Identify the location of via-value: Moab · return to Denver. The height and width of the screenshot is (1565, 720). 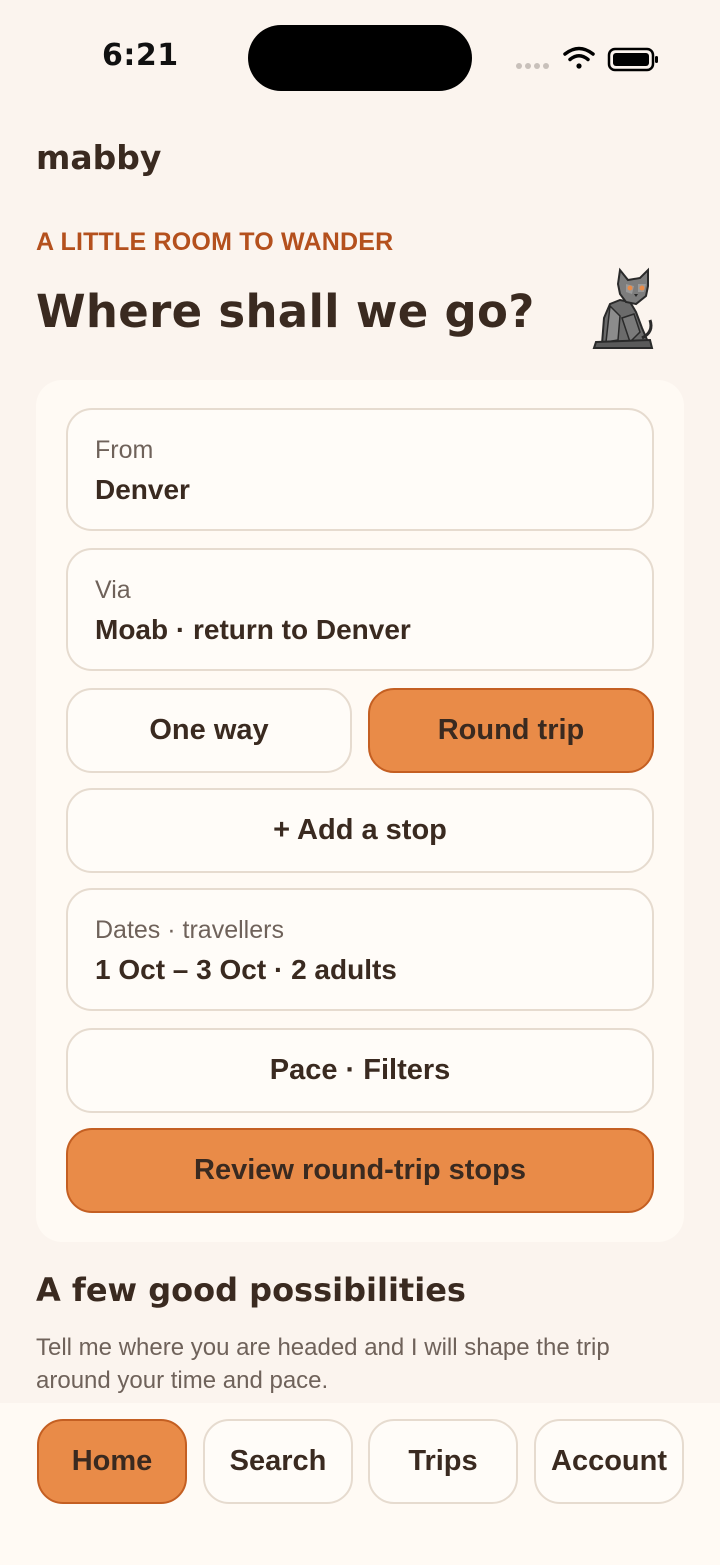
(253, 629).